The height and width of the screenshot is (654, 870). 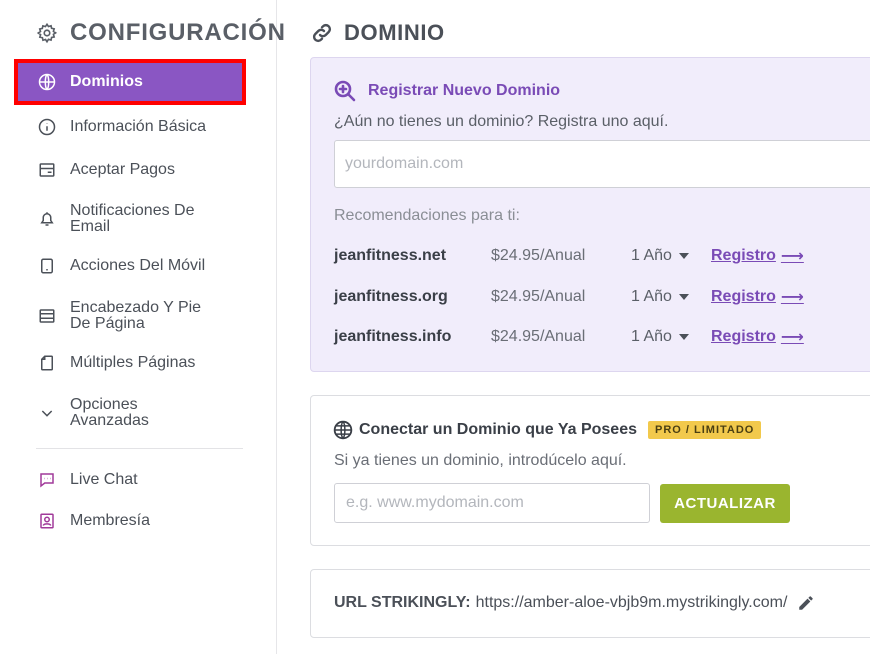 I want to click on sidebar-item-label: Múltiples Páginas, so click(x=133, y=362).